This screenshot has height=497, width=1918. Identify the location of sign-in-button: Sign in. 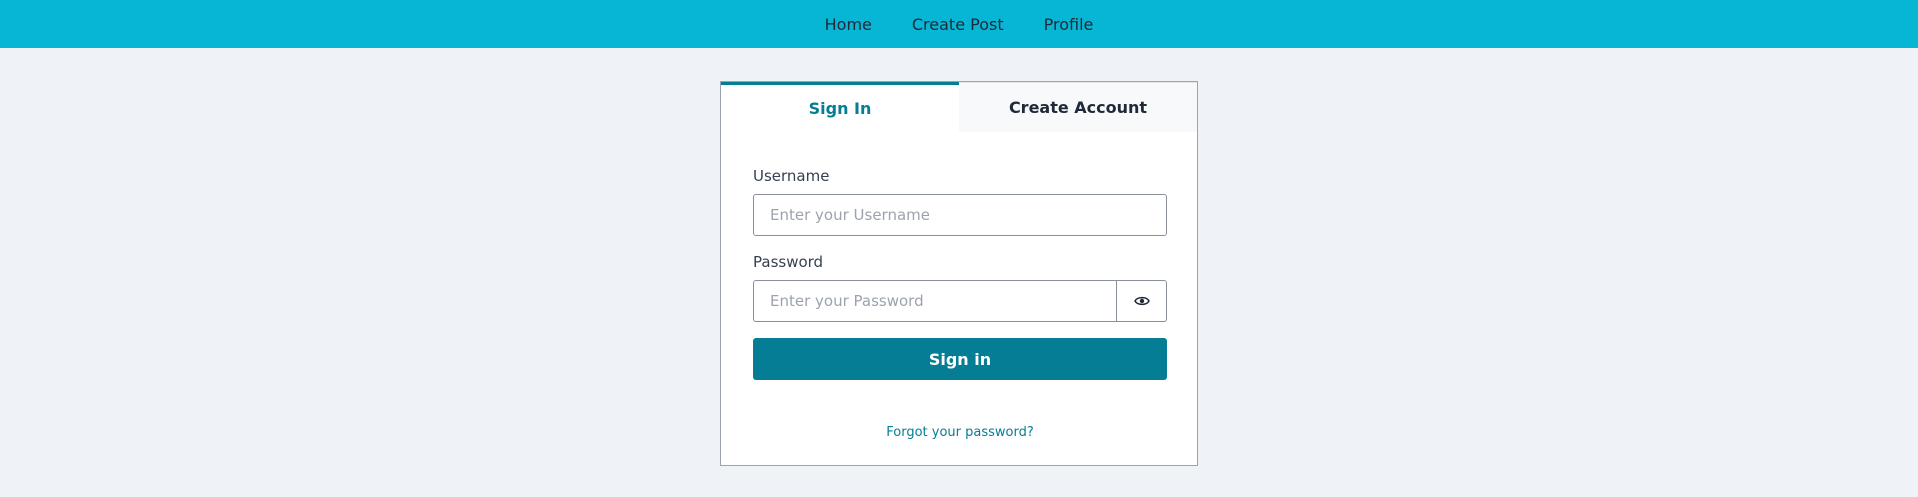
(960, 359).